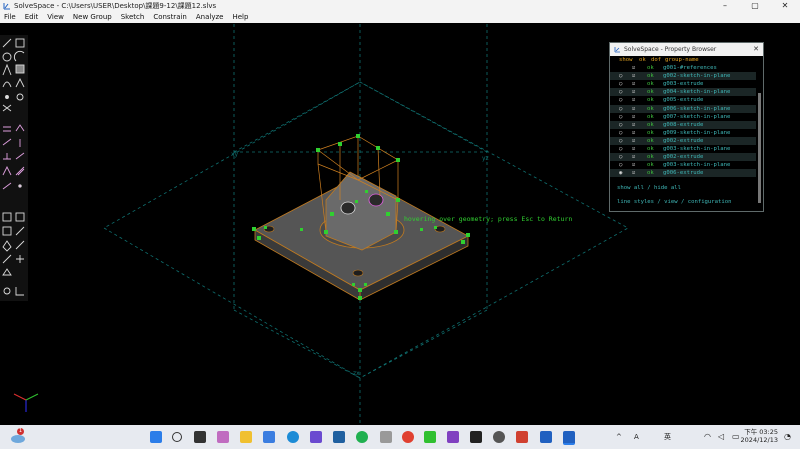  I want to click on menu-analyze: Analyze, so click(210, 17).